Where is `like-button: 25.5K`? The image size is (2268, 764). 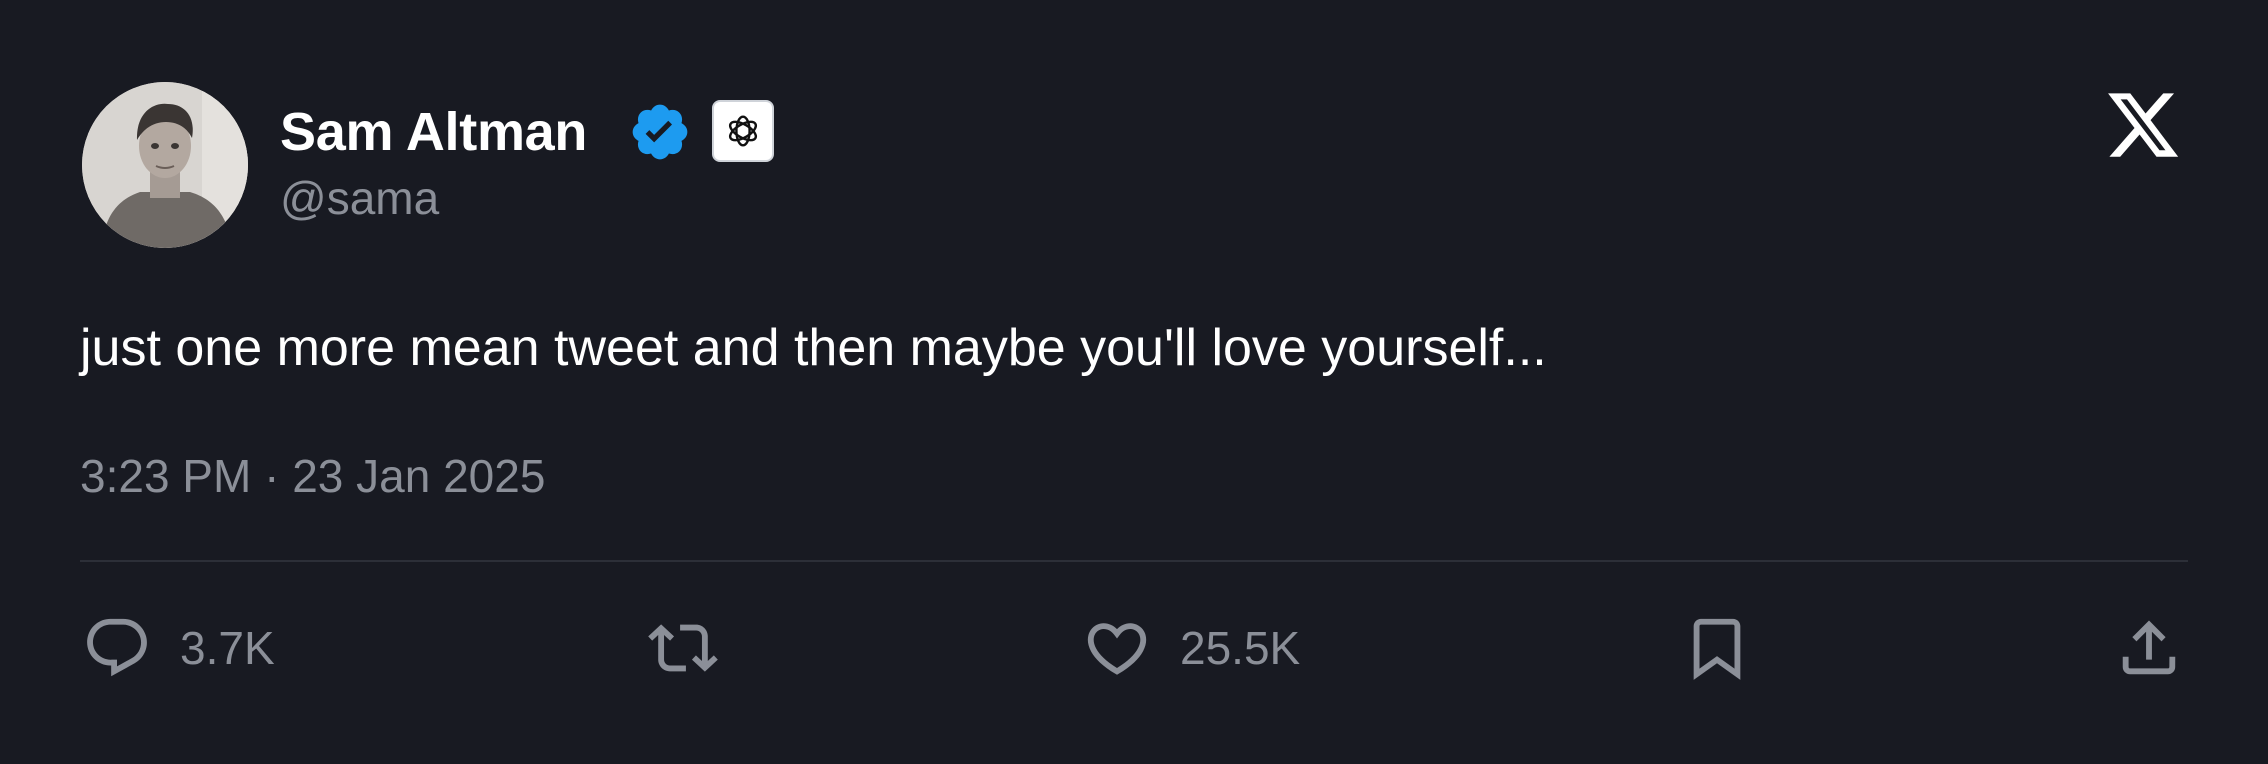
like-button: 25.5K is located at coordinates (1191, 648).